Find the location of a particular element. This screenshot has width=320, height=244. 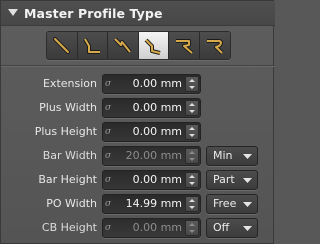

profile-step-button is located at coordinates (92, 45).